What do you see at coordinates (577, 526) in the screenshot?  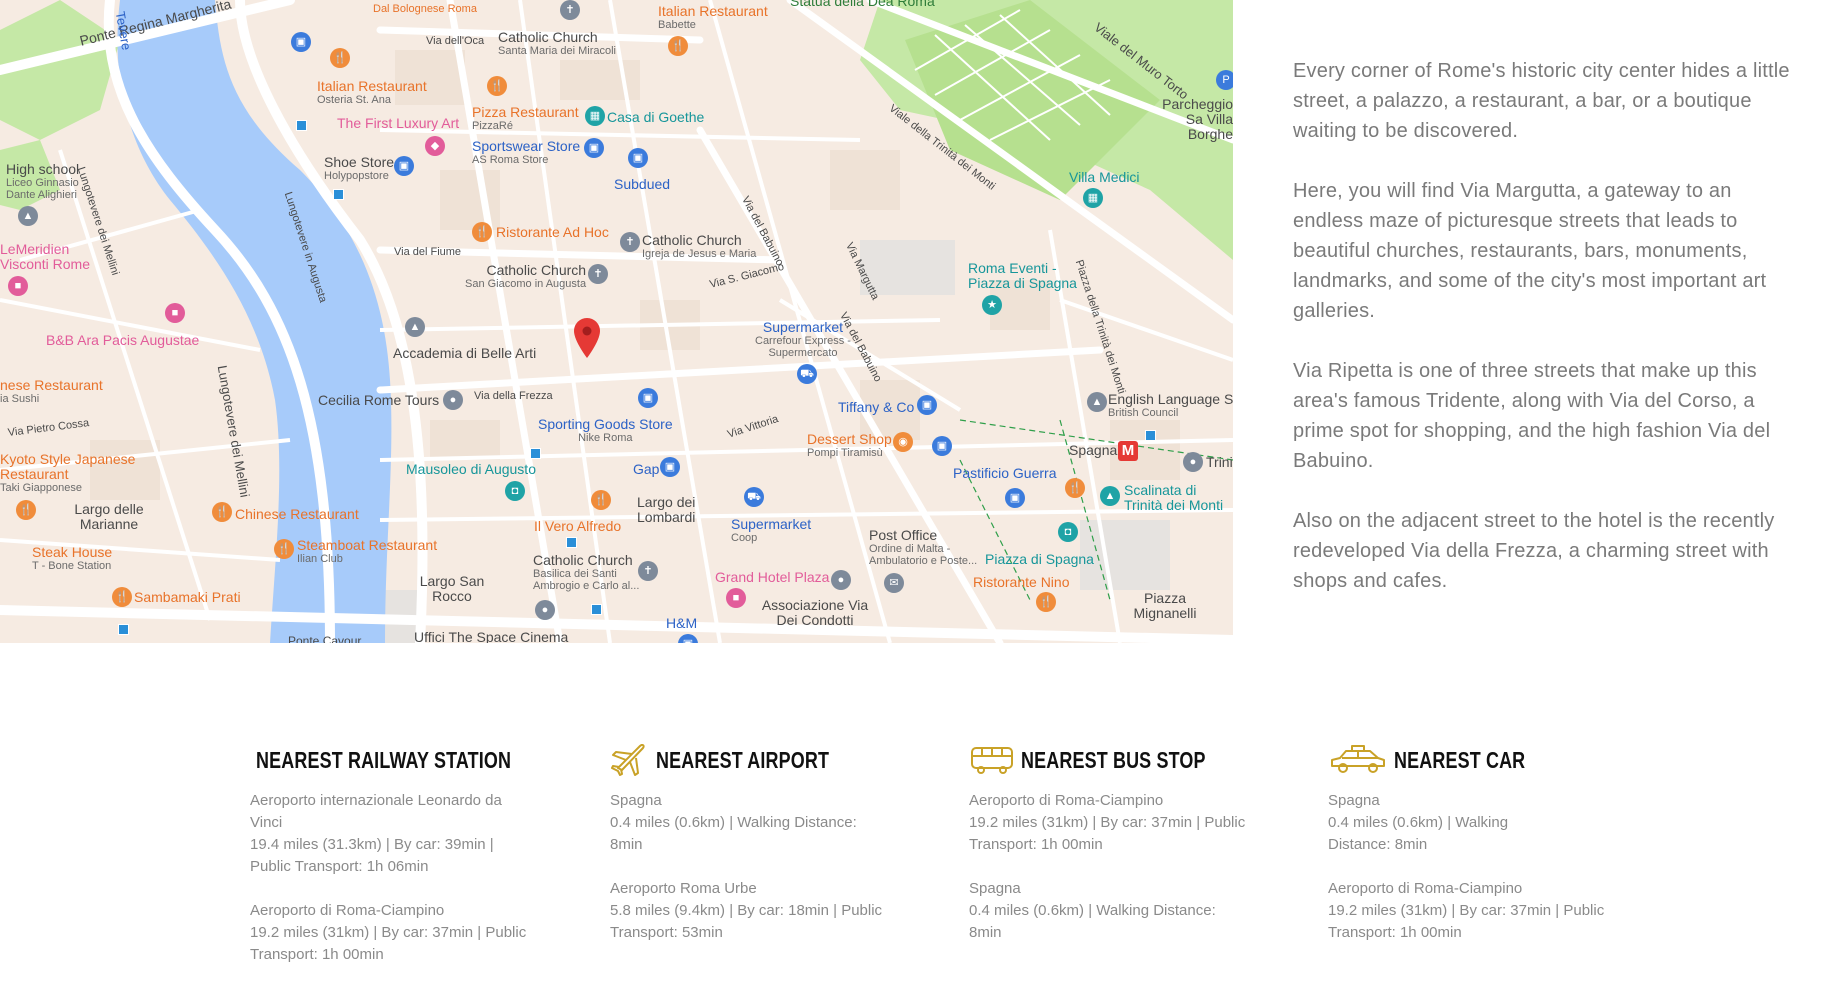 I see `poi-label: Il Vero Alfredo` at bounding box center [577, 526].